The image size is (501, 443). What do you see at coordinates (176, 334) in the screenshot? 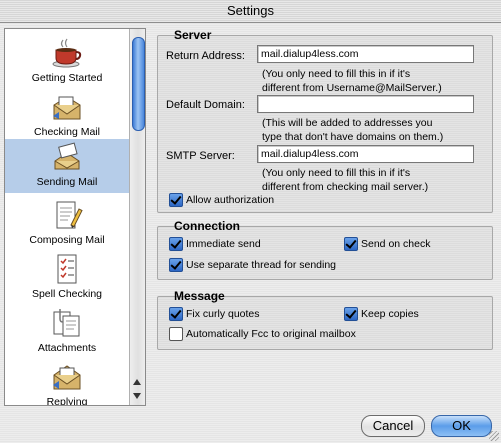
I see `checkbox-unchecked-icon` at bounding box center [176, 334].